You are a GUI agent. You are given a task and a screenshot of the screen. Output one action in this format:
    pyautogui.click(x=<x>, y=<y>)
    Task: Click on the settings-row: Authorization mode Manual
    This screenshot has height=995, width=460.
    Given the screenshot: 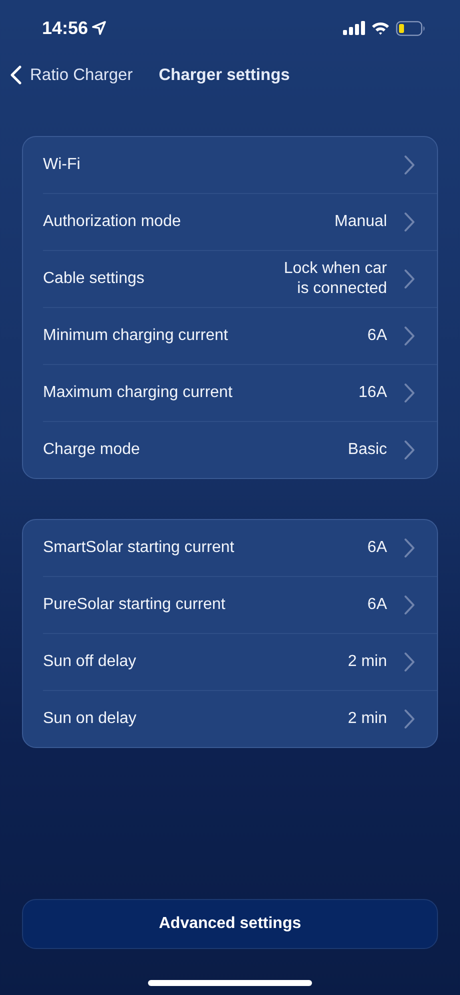 What is the action you would take?
    pyautogui.click(x=240, y=222)
    